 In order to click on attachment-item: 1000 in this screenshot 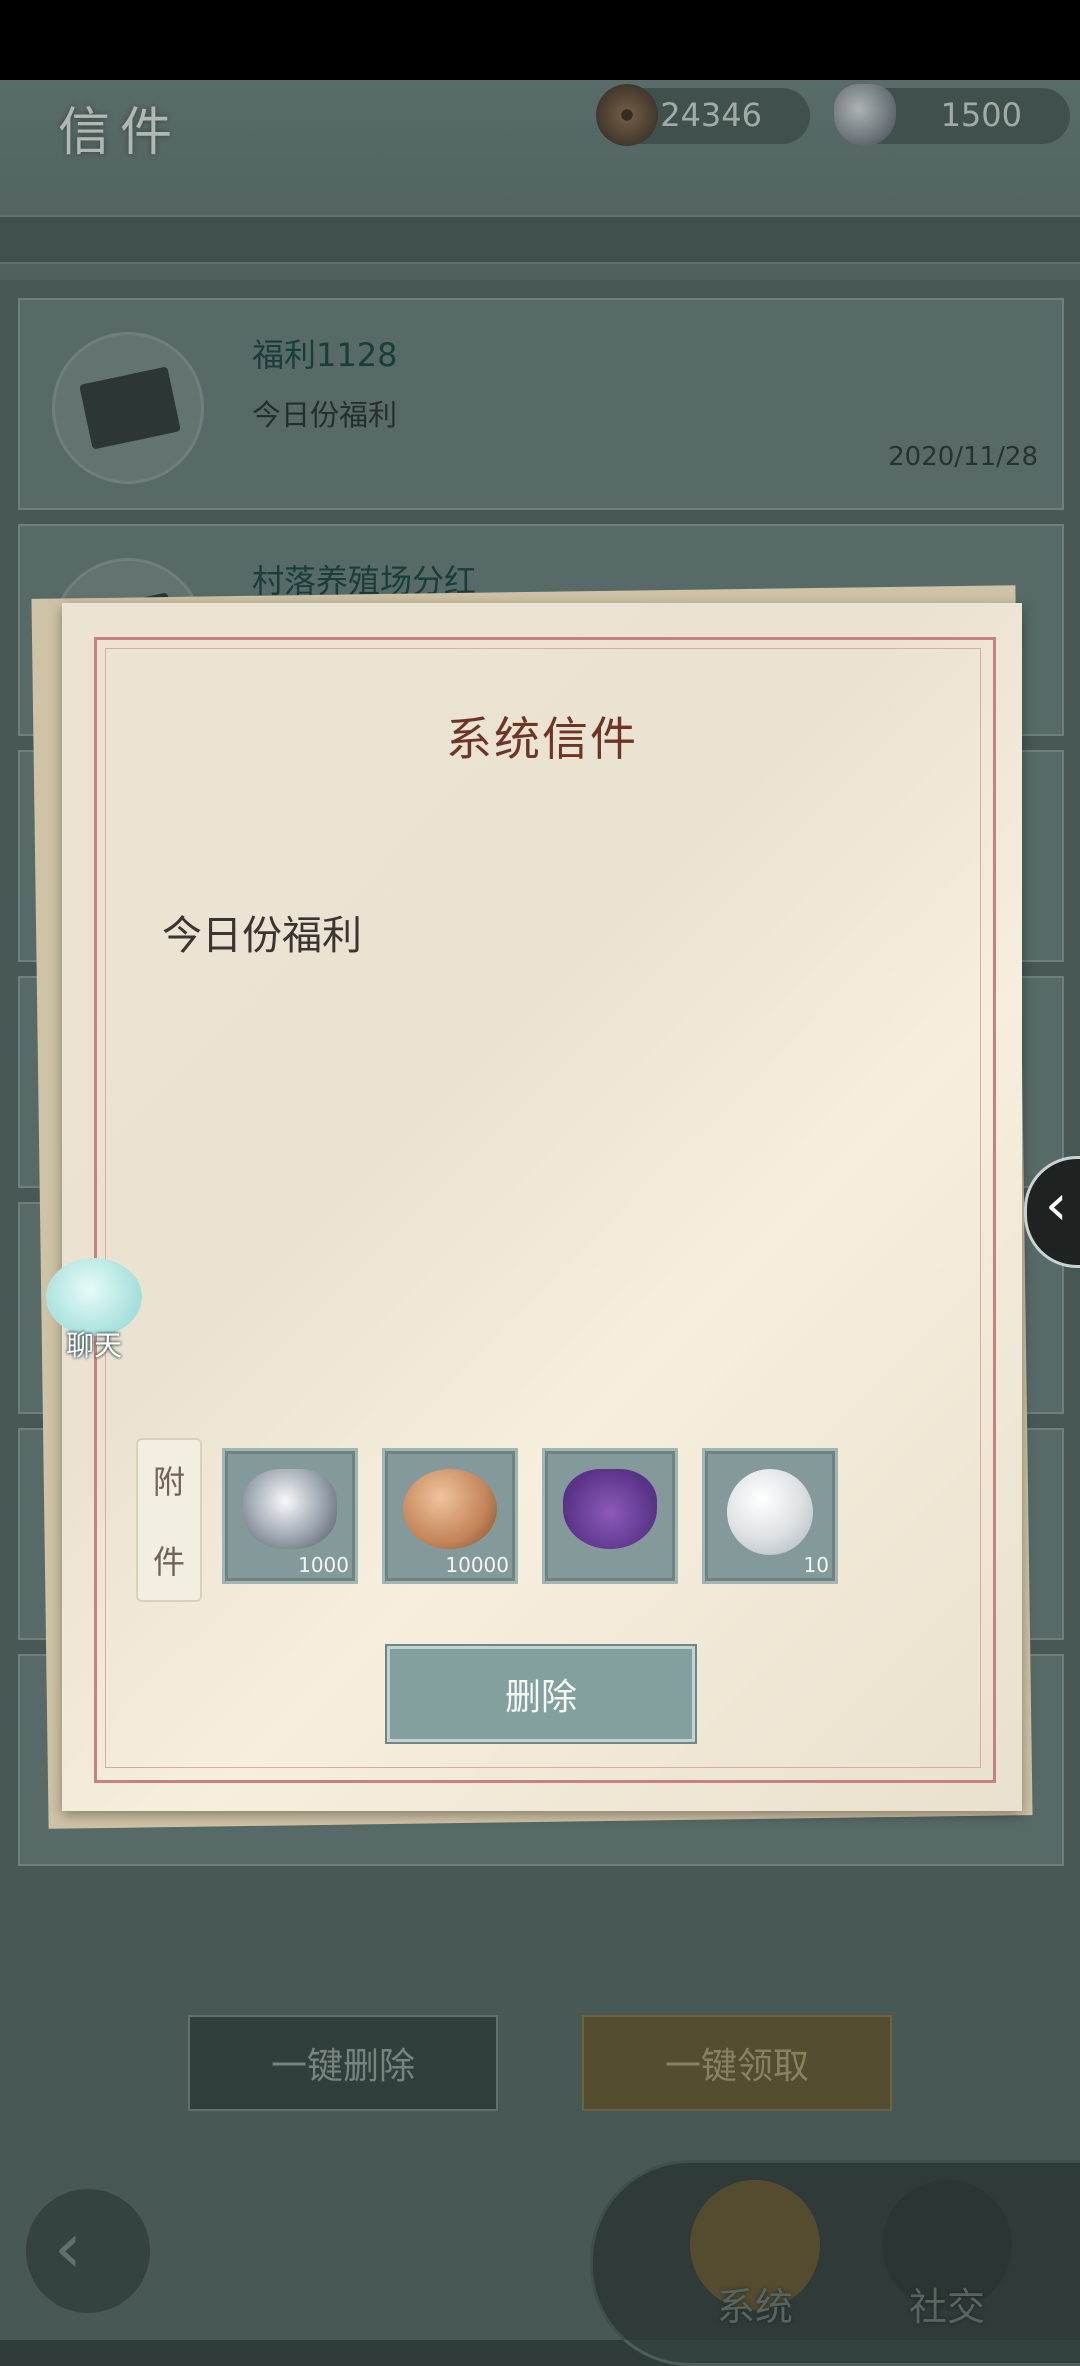, I will do `click(290, 1516)`.